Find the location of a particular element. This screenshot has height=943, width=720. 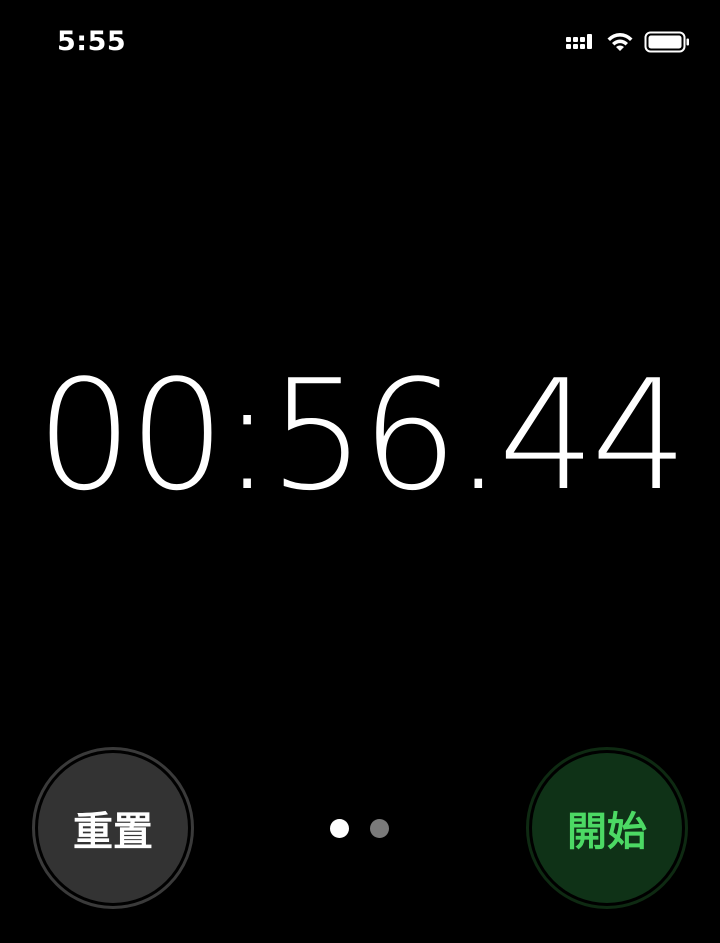

status-icons is located at coordinates (628, 44).